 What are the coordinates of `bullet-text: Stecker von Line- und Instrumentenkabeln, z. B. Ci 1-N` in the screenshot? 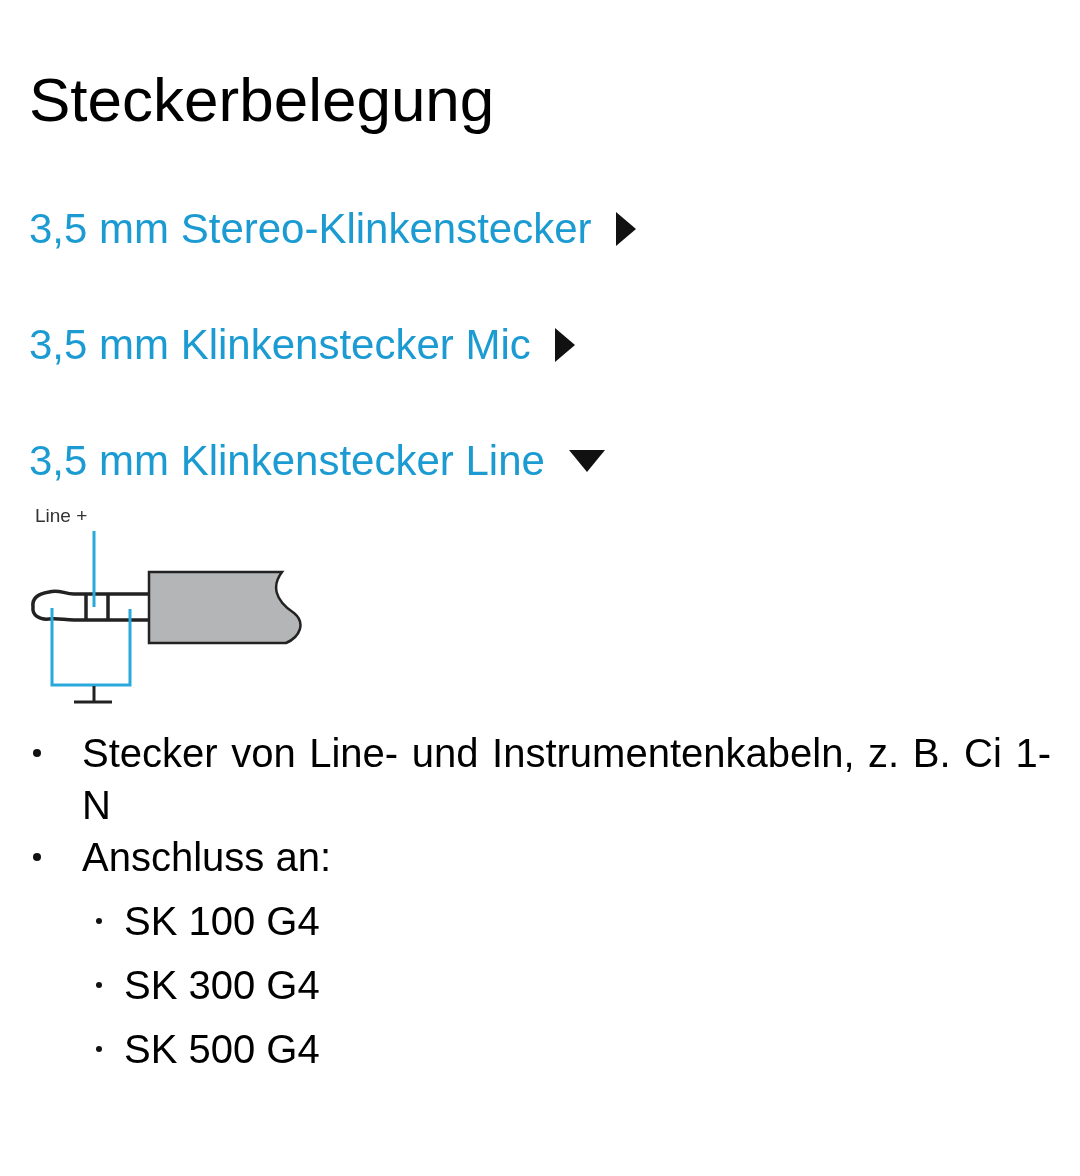 It's located at (566, 779).